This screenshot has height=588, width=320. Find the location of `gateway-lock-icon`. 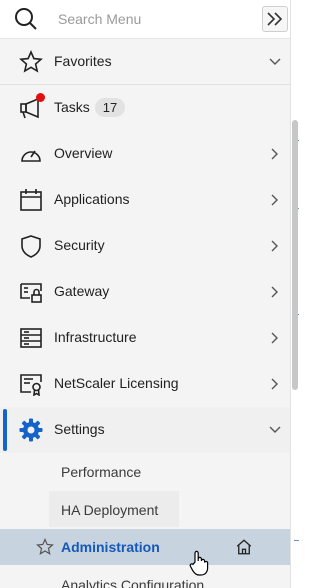

gateway-lock-icon is located at coordinates (31, 292).